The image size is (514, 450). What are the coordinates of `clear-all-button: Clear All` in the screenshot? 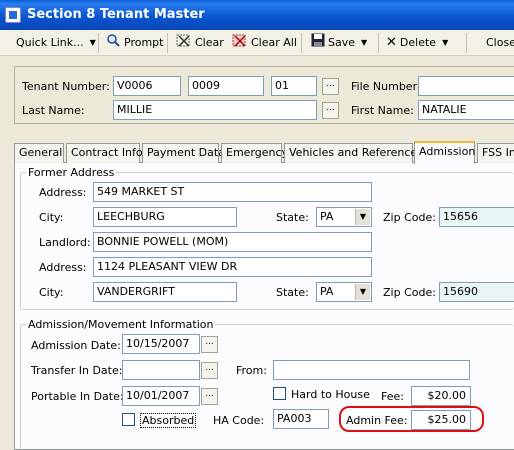 It's located at (264, 43).